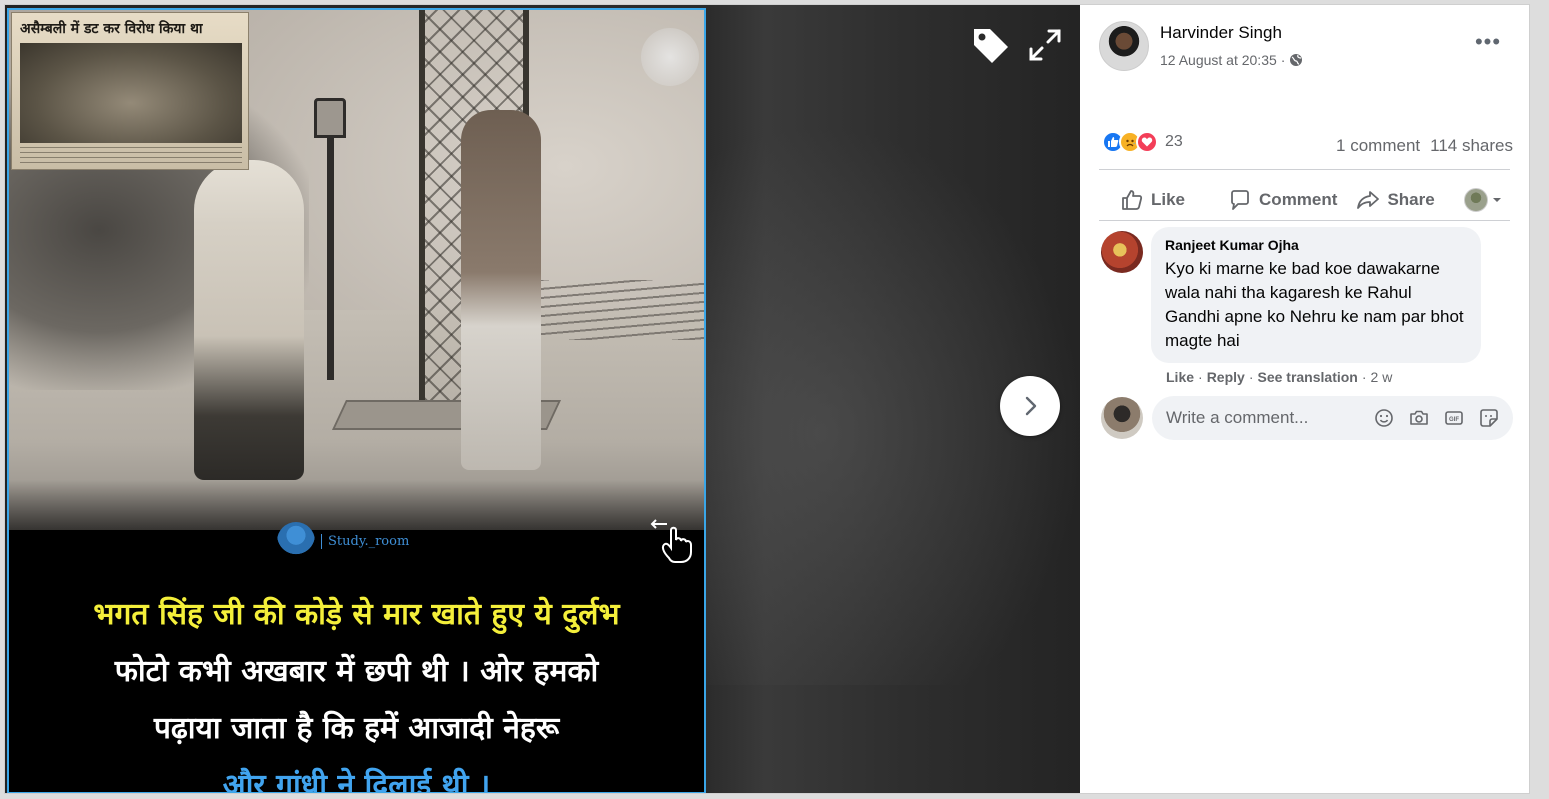 The image size is (1549, 799). What do you see at coordinates (1382, 377) in the screenshot?
I see `comment-time: 2 w` at bounding box center [1382, 377].